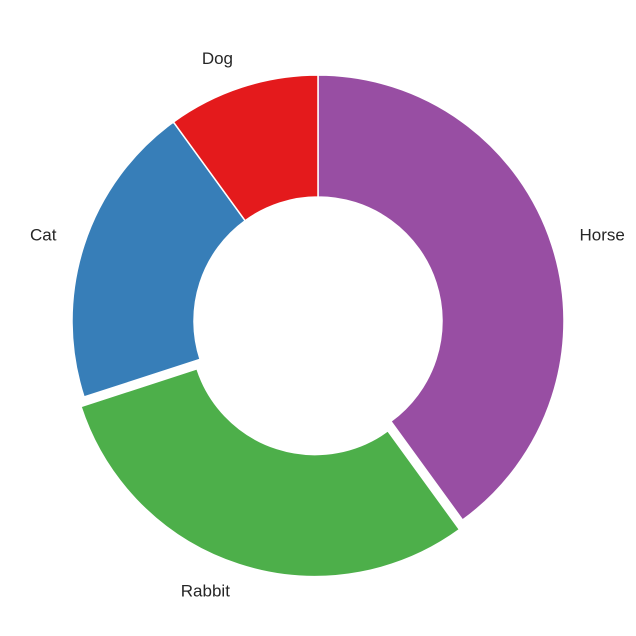  I want to click on label-rabbit: Rabbit, so click(205, 591).